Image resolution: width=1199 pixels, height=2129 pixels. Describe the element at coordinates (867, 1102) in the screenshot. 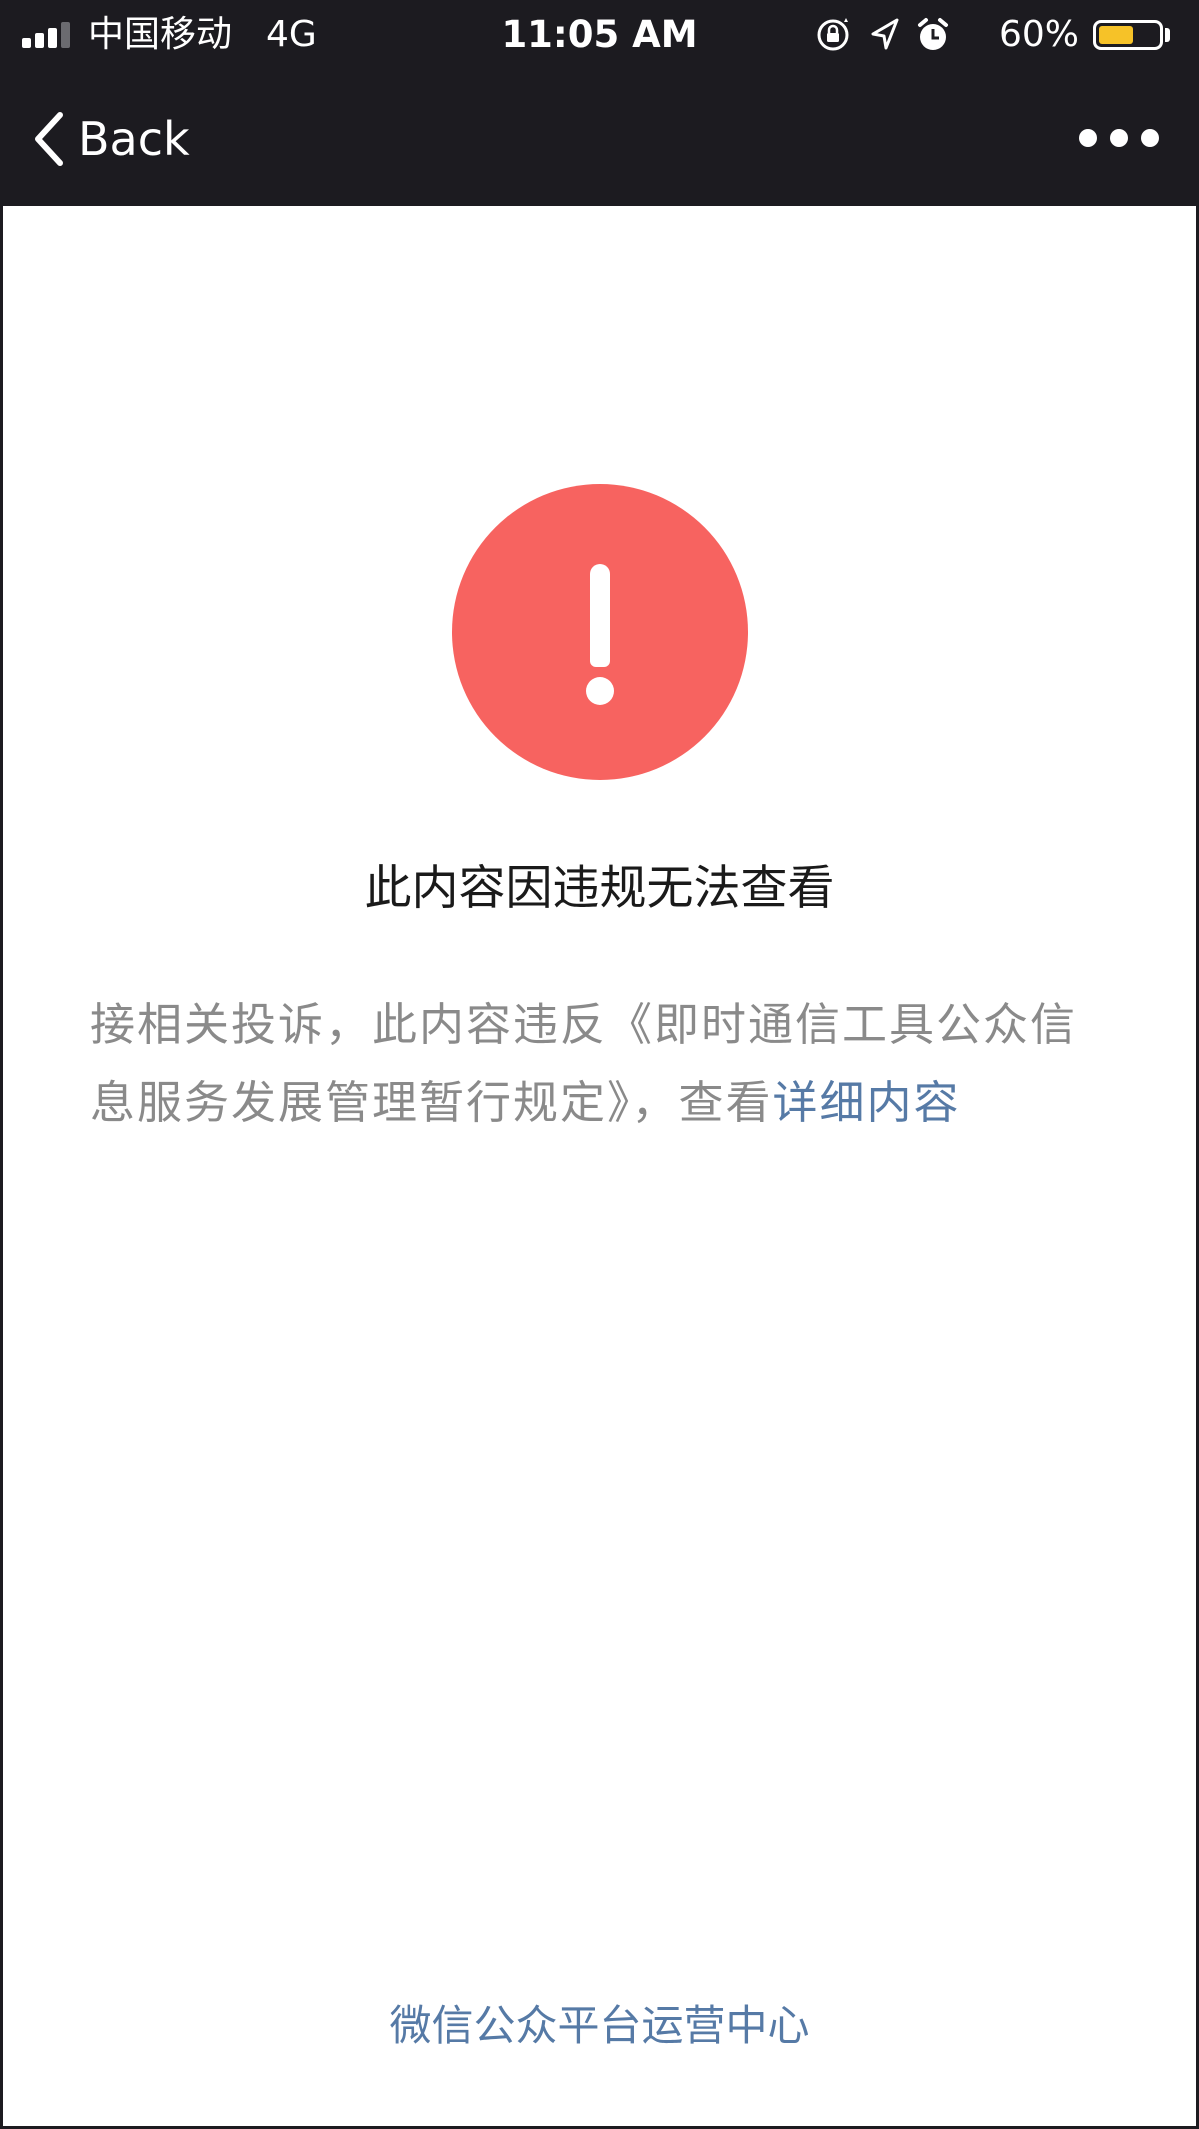

I see `details-link: 详细内容` at that location.